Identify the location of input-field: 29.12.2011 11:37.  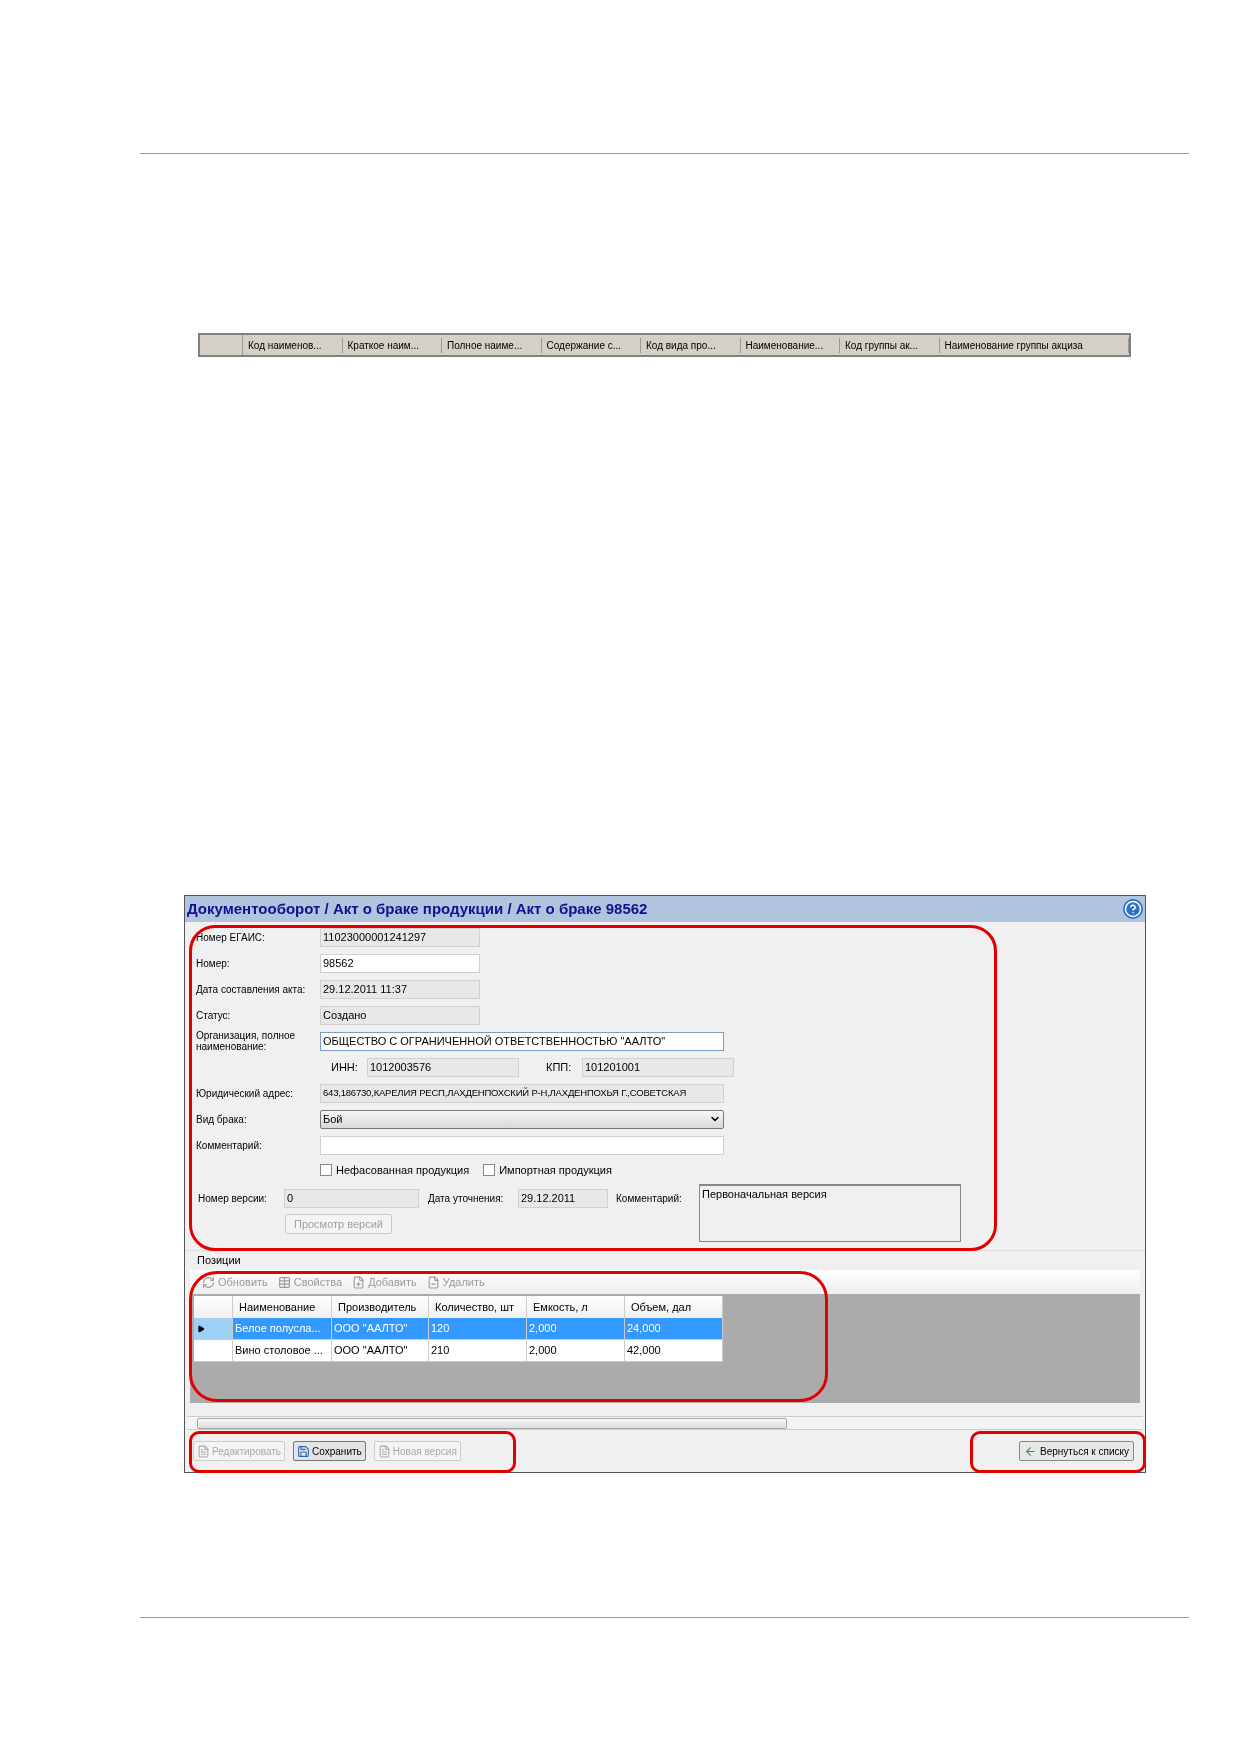
(400, 989).